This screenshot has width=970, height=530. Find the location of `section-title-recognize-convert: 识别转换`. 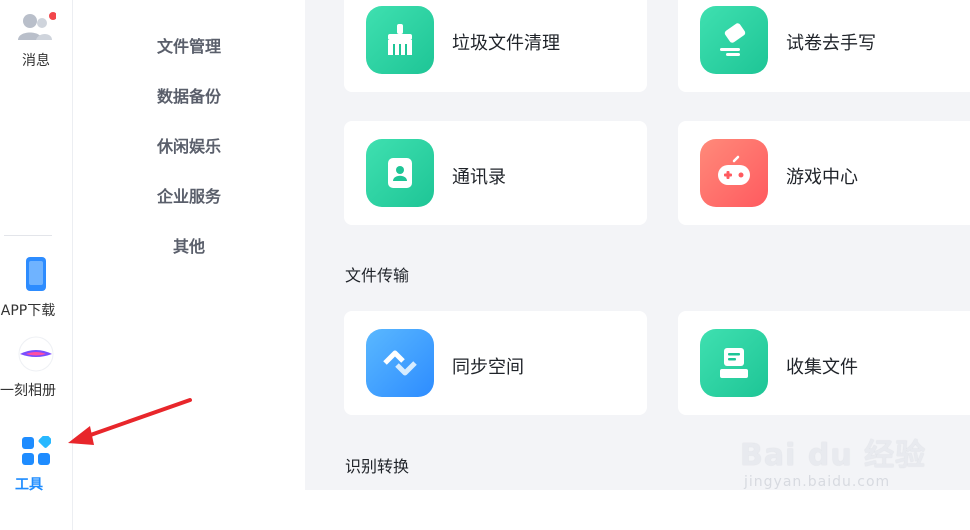

section-title-recognize-convert: 识别转换 is located at coordinates (377, 466).